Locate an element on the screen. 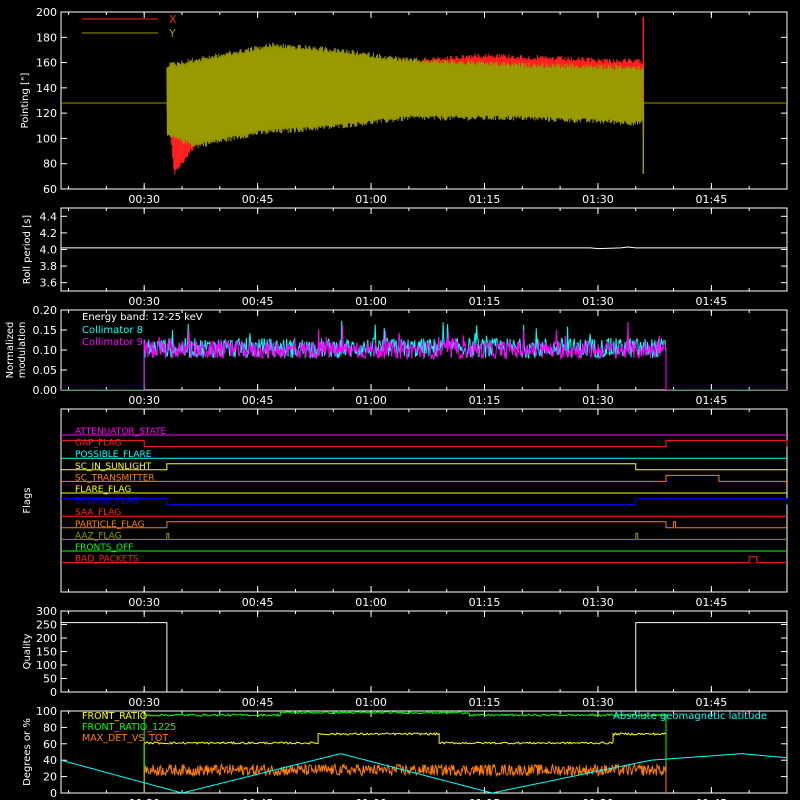 This screenshot has height=800, width=800. roll-period-line is located at coordinates (424, 248).